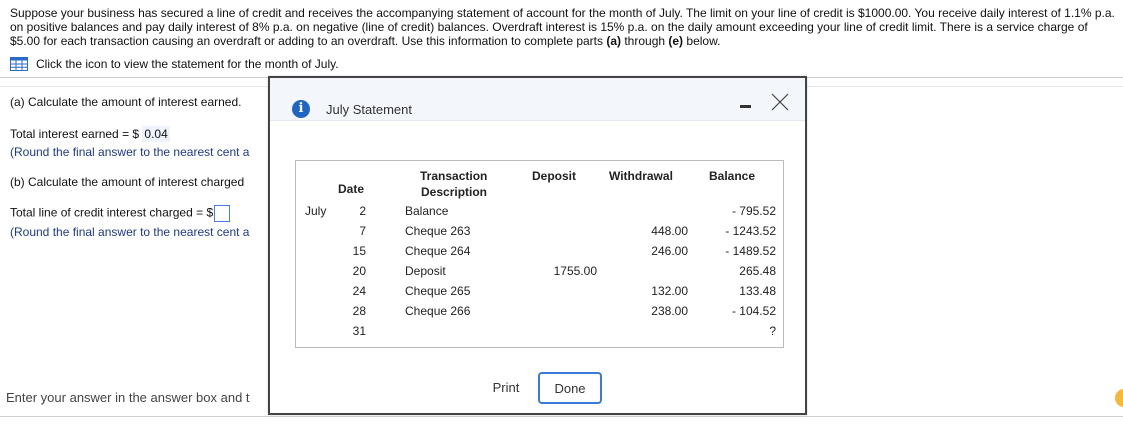 Image resolution: width=1123 pixels, height=424 pixels. Describe the element at coordinates (438, 231) in the screenshot. I see `row-description: Cheque 263` at that location.